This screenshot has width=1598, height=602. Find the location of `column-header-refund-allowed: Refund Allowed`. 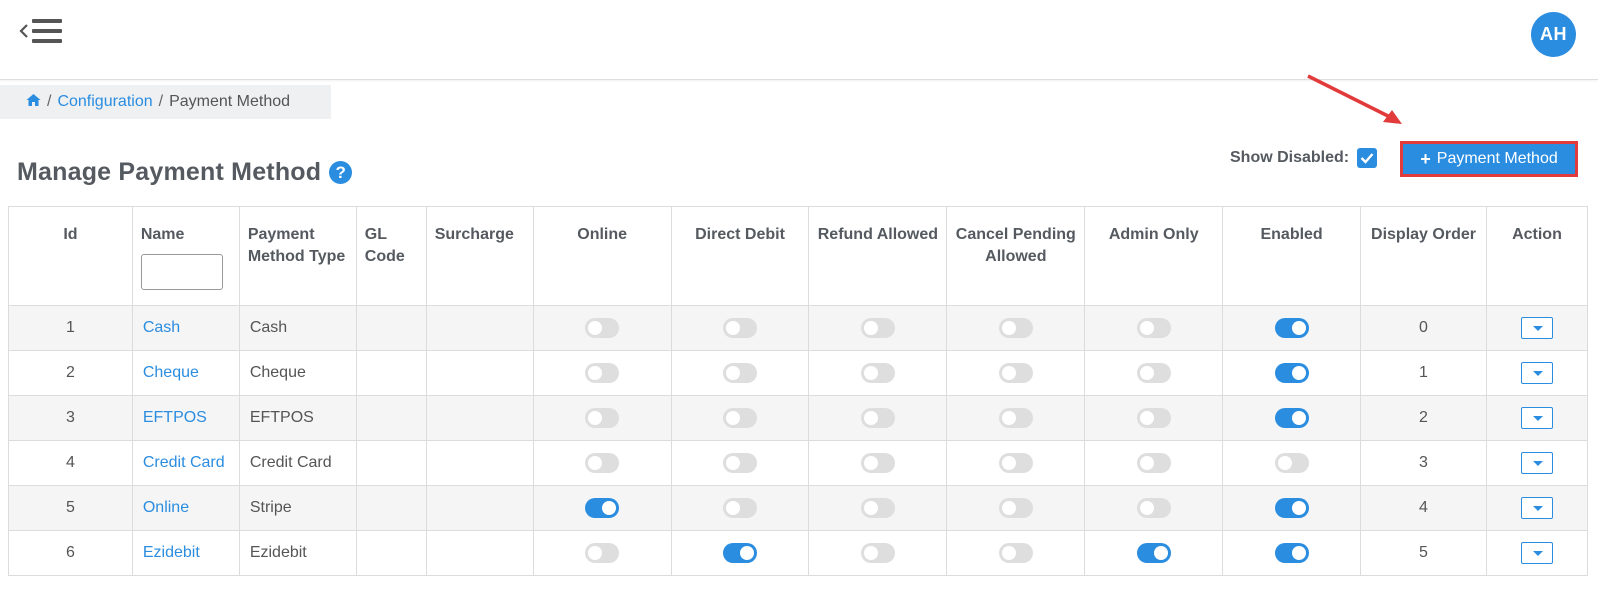

column-header-refund-allowed: Refund Allowed is located at coordinates (878, 256).